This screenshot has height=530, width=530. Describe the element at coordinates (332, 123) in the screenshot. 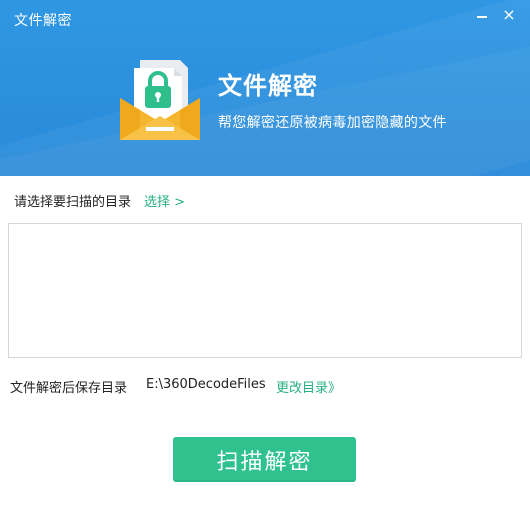

I see `hero-subtitle: 帮您解密还原被病毒加密隐藏的文件` at that location.